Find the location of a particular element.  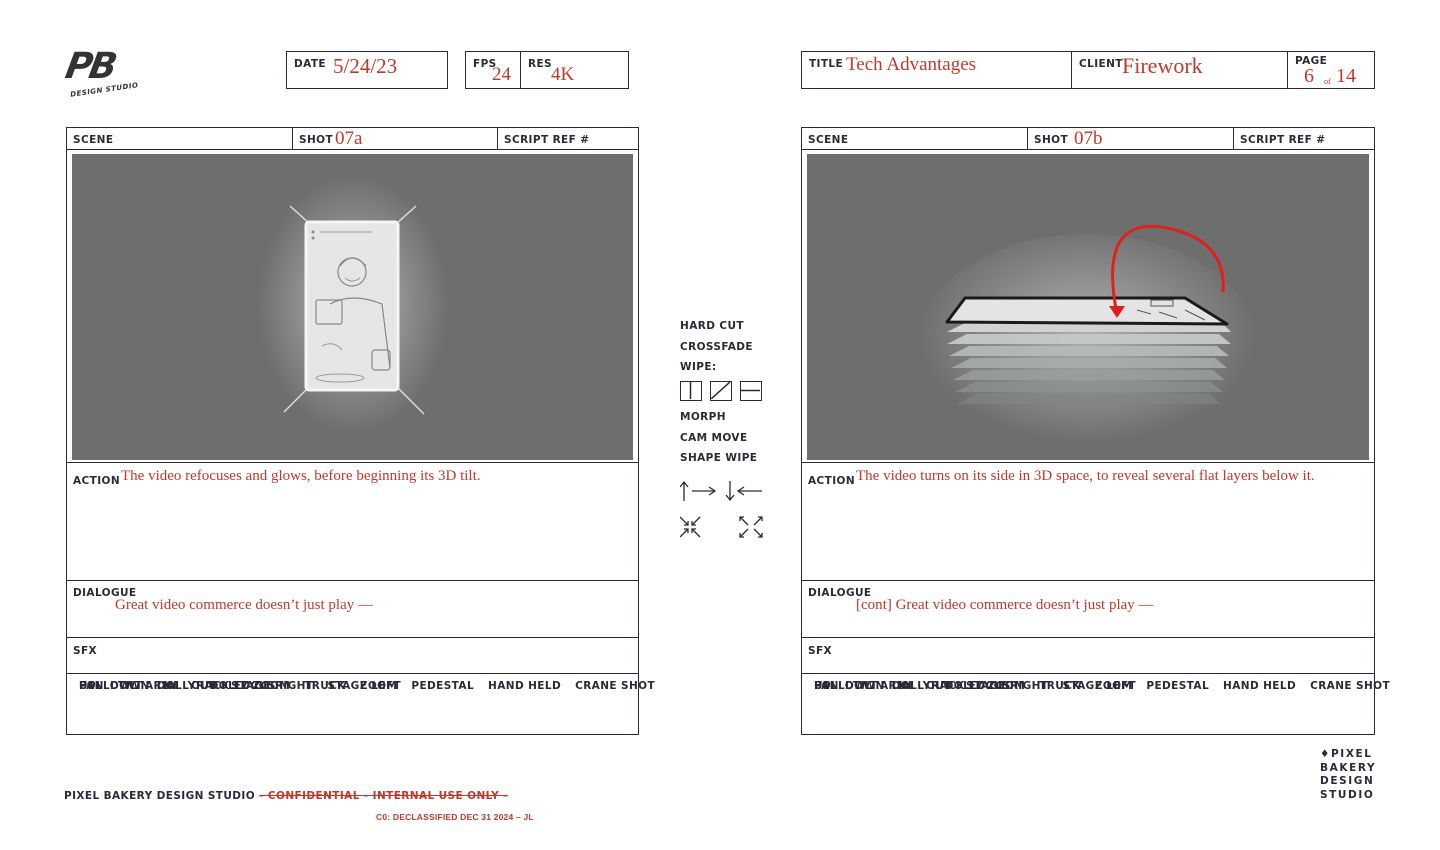

layers-tilt-sketch is located at coordinates (1087, 339).